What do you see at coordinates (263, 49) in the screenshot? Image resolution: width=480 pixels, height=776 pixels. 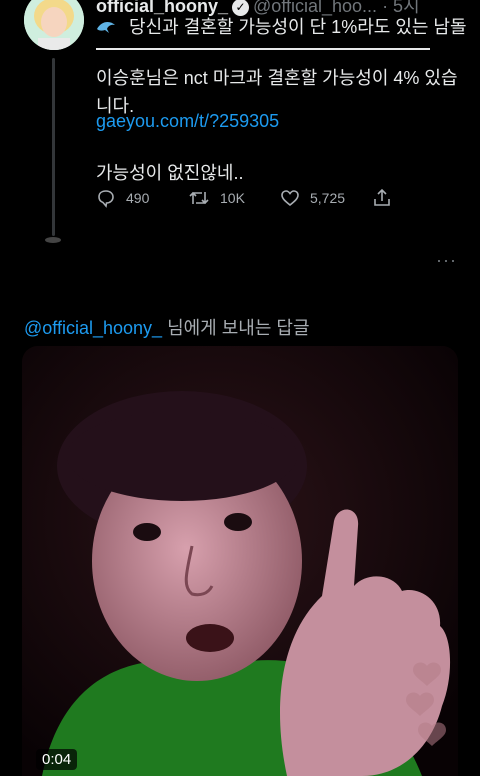 I see `divider` at bounding box center [263, 49].